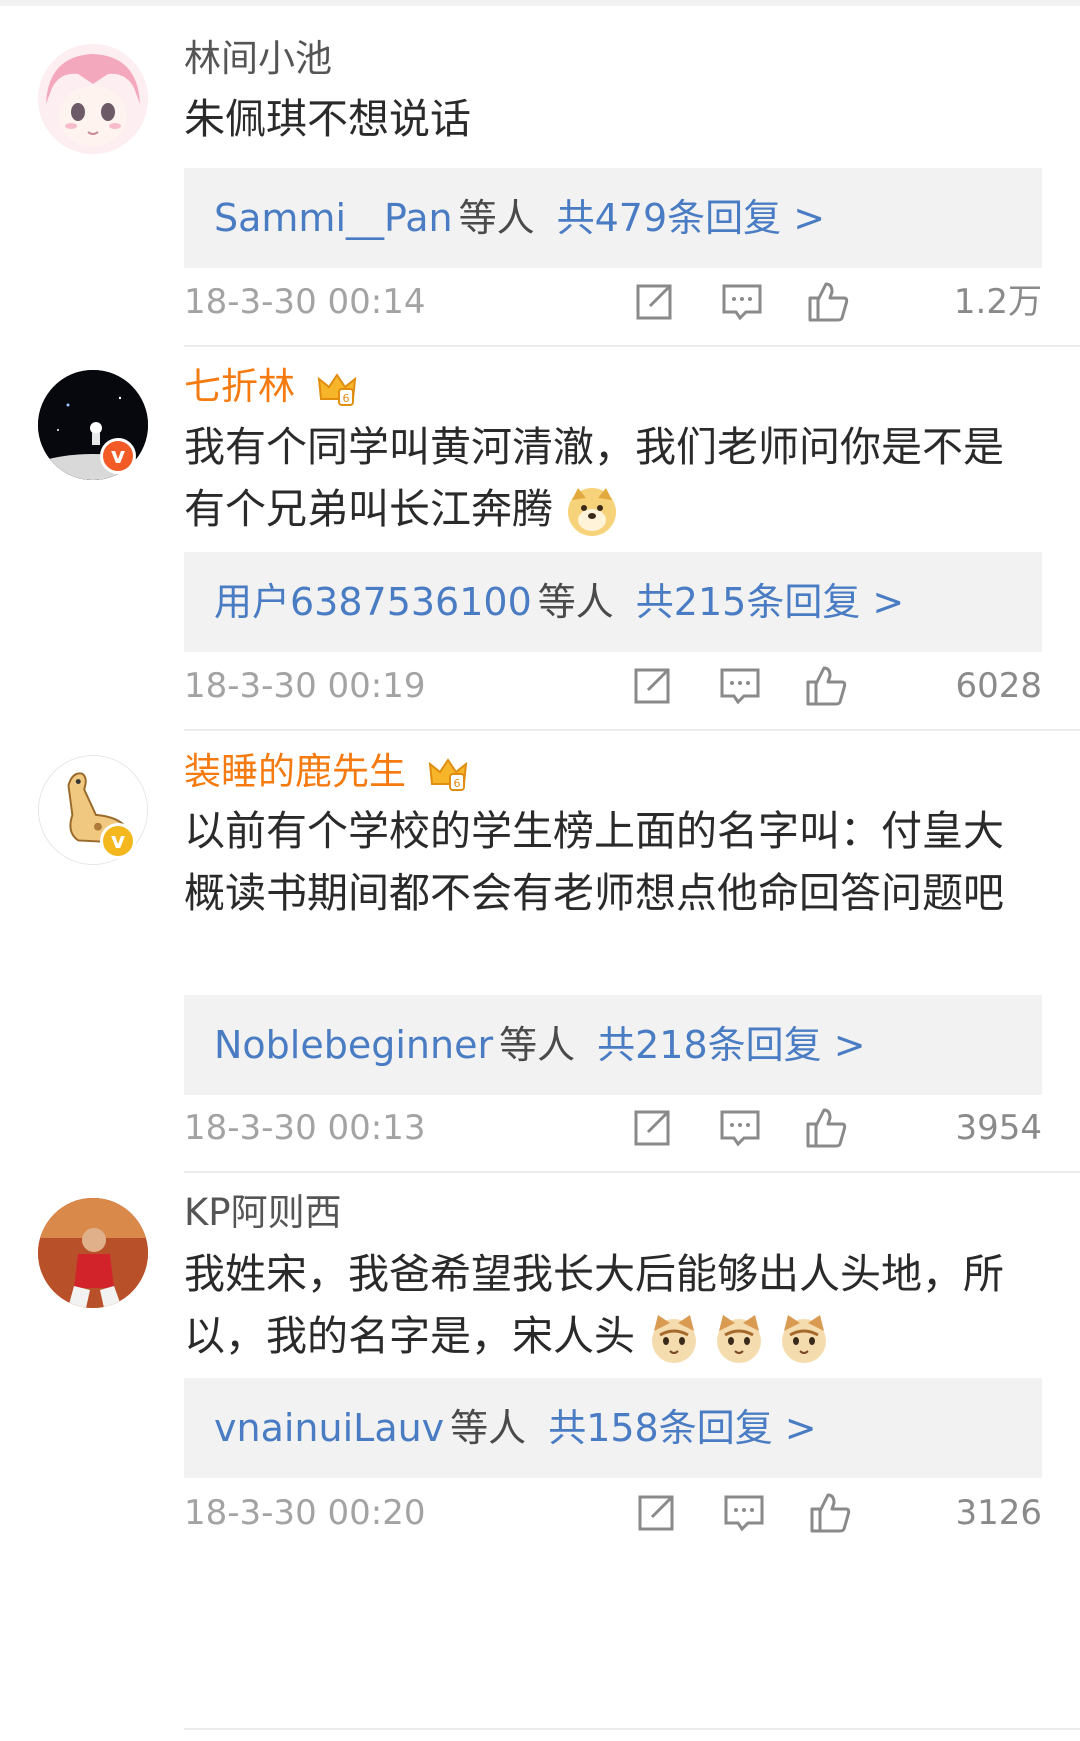  I want to click on comment-text: 以前有个学校的学生榜上面的名字叫：付皇大概读书期间都不会有老师想点他命回答问题吧, so click(594, 862).